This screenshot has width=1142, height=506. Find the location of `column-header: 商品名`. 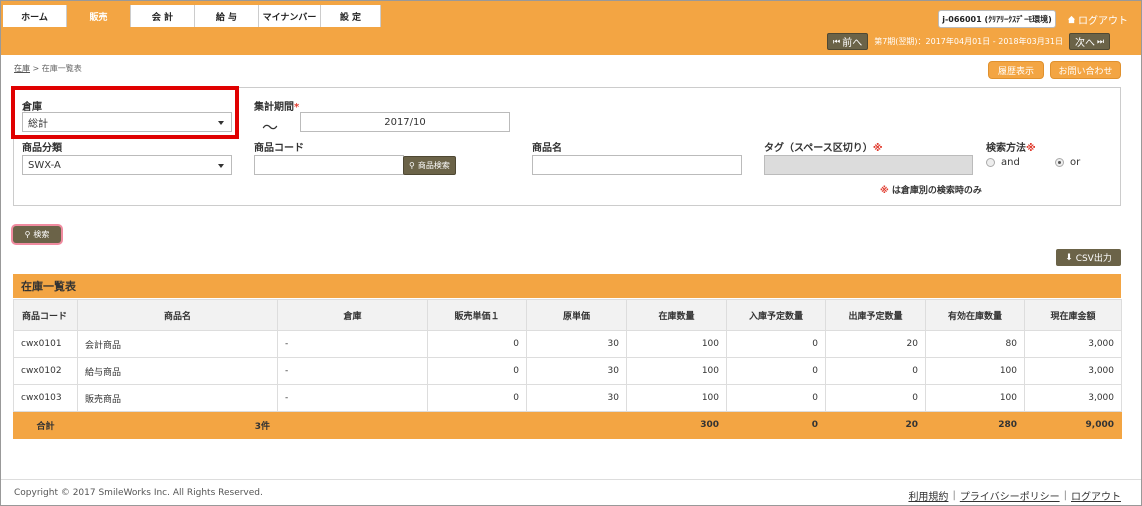

column-header: 商品名 is located at coordinates (177, 315).